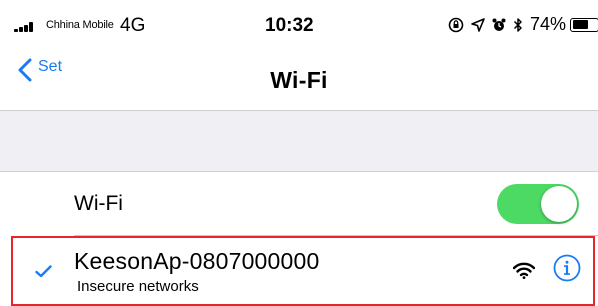 Image resolution: width=598 pixels, height=306 pixels. Describe the element at coordinates (138, 286) in the screenshot. I see `network-security-status: Insecure networks` at that location.